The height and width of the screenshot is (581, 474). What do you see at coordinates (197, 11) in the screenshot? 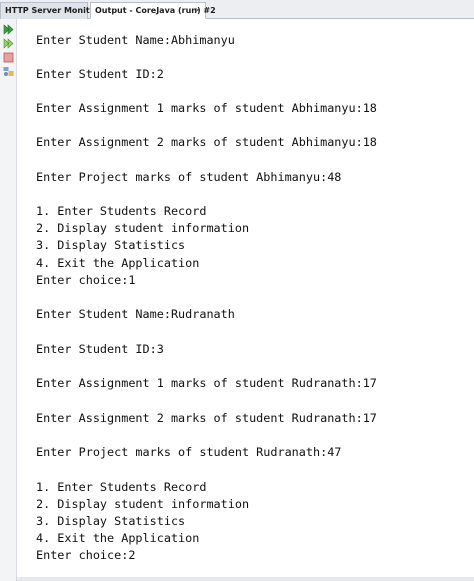
I see `close-tab-icon: ✕` at bounding box center [197, 11].